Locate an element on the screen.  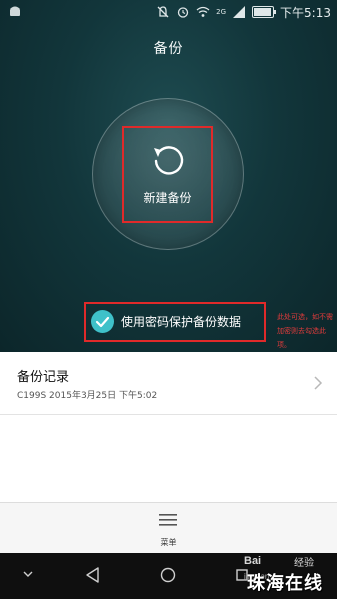
android-icon is located at coordinates (15, 11).